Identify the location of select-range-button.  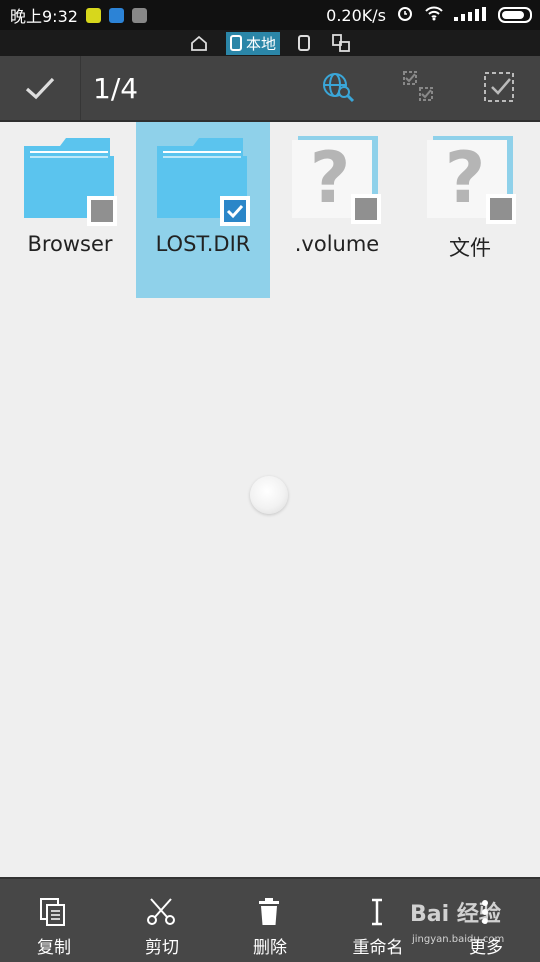
(418, 88).